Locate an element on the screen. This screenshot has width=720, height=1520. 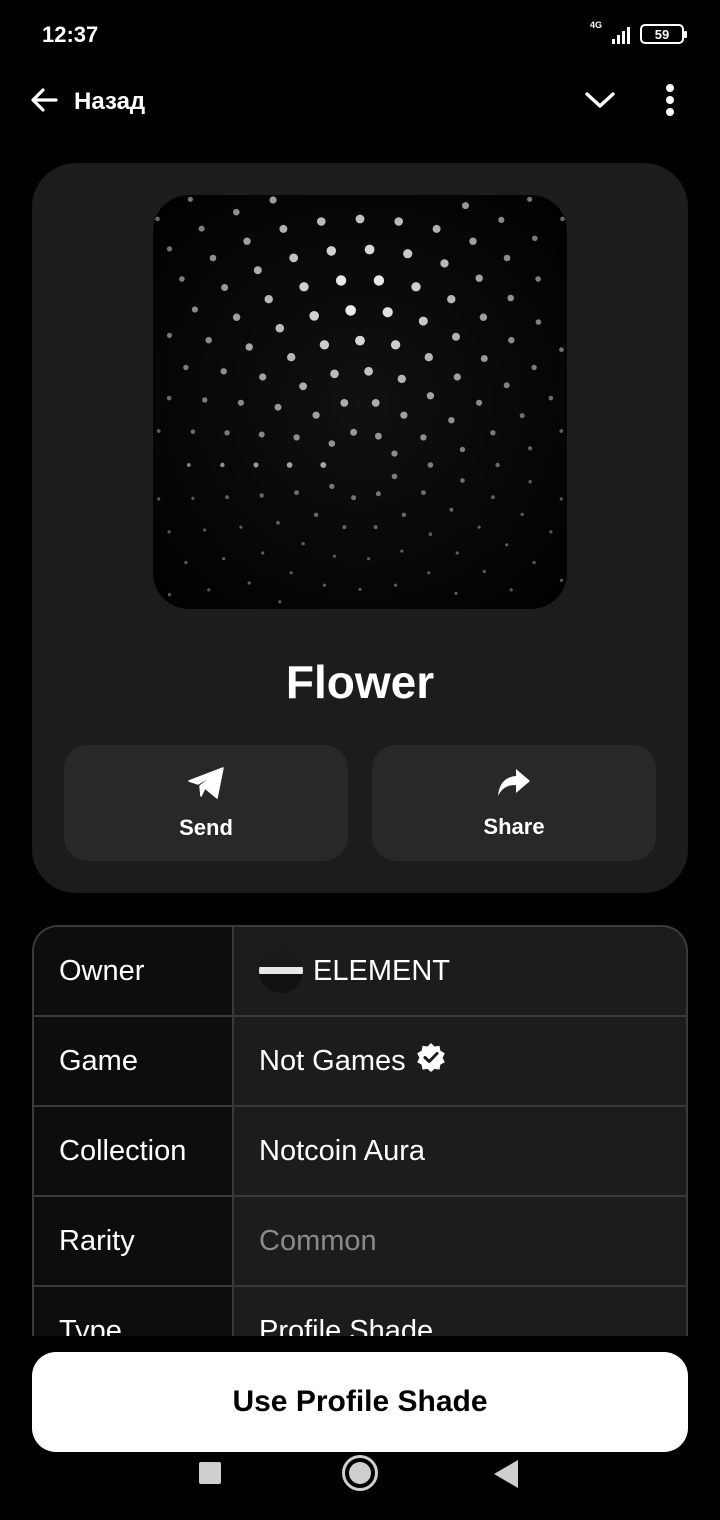
collapse-button is located at coordinates (600, 102).